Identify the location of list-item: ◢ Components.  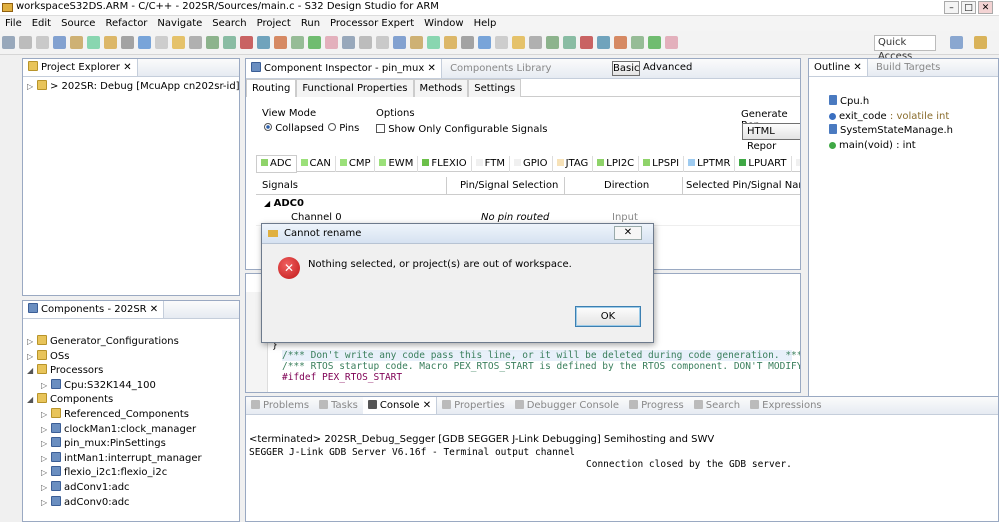
(131, 400).